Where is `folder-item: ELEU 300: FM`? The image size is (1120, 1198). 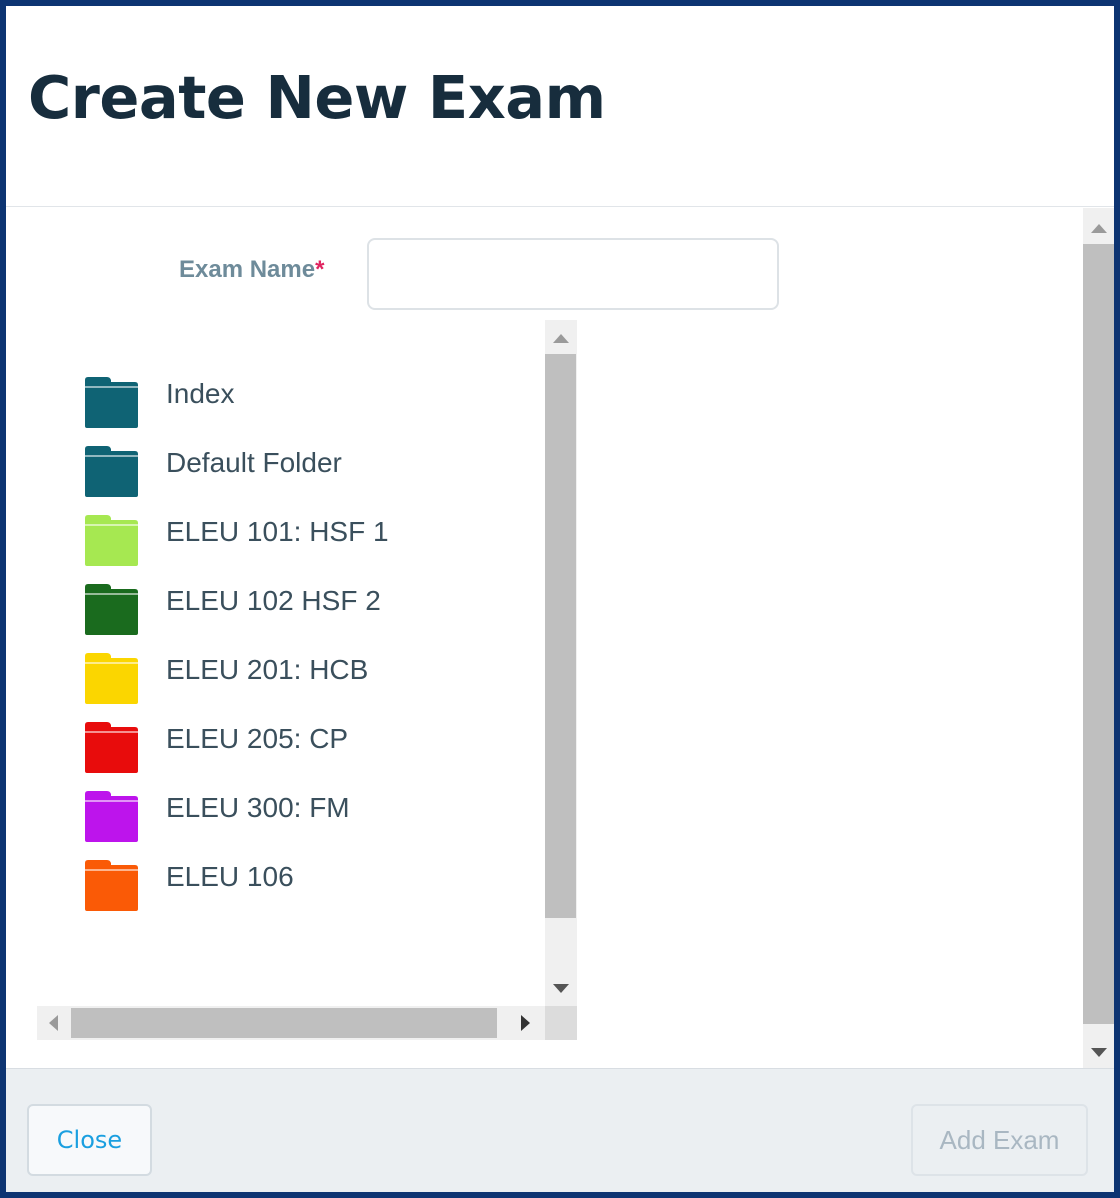
folder-item: ELEU 300: FM is located at coordinates (293, 820).